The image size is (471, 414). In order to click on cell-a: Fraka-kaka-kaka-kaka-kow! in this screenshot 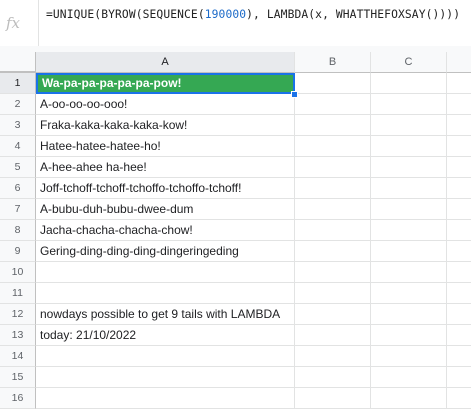, I will do `click(165, 125)`.